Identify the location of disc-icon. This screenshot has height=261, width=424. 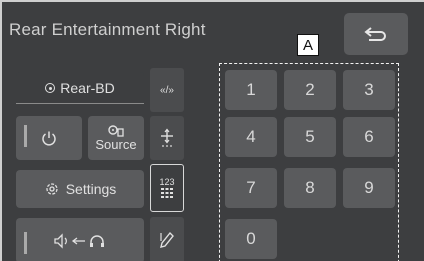
(50, 88).